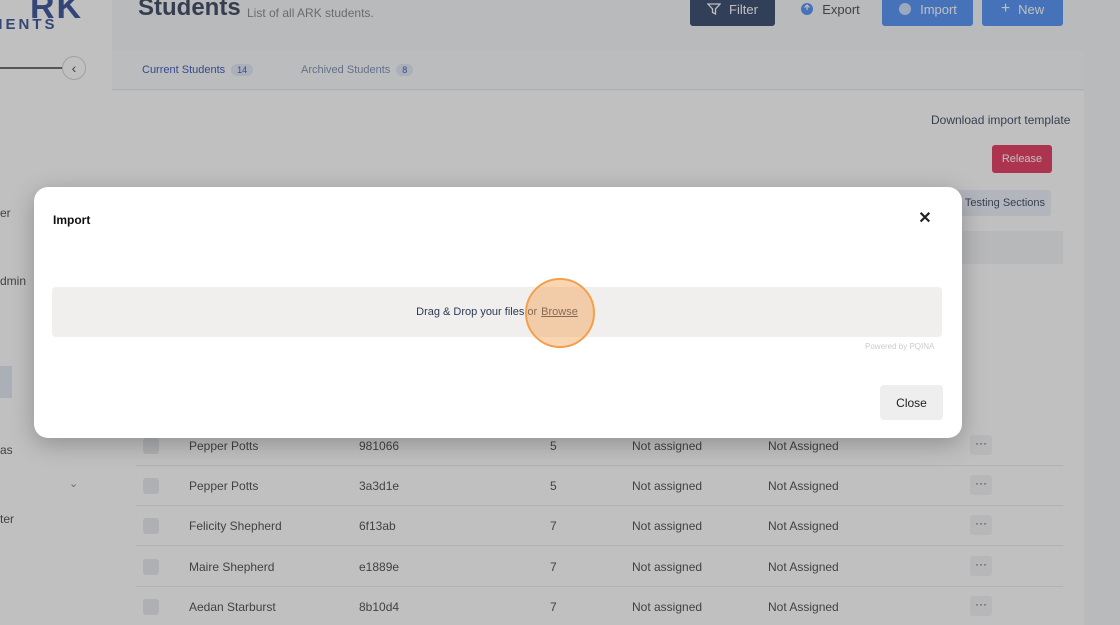 This screenshot has height=625, width=1120. I want to click on modal-title: Import, so click(72, 220).